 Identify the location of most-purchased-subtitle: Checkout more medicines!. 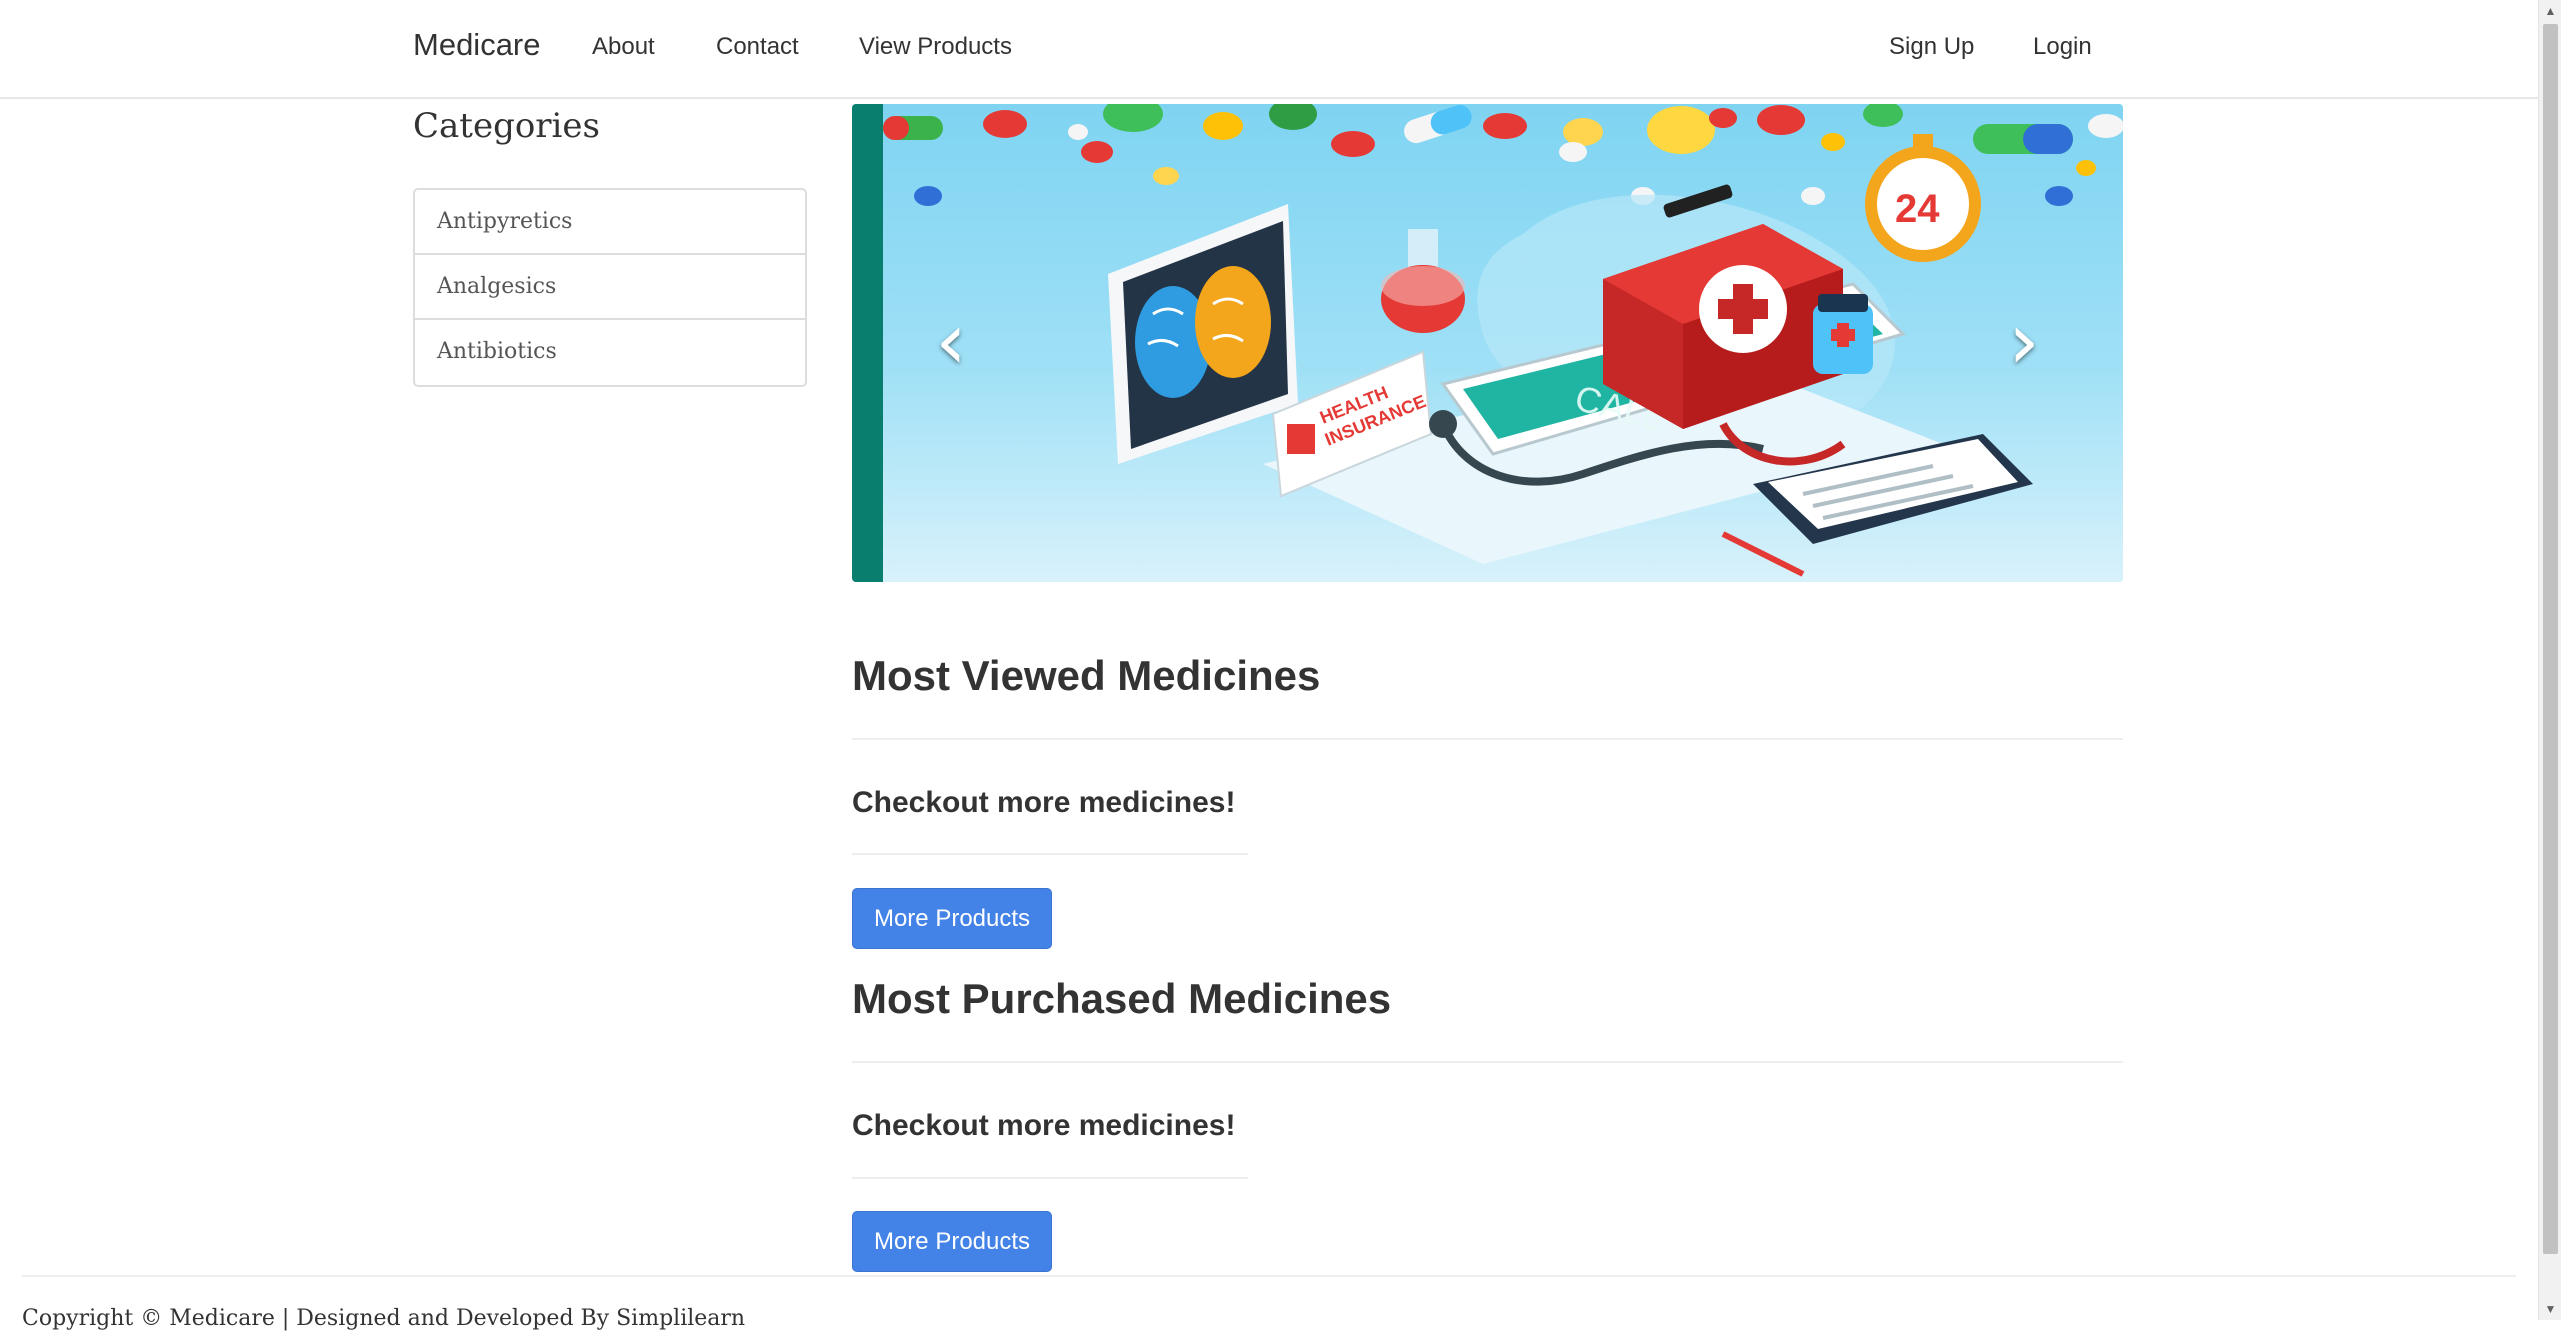
(1044, 1125).